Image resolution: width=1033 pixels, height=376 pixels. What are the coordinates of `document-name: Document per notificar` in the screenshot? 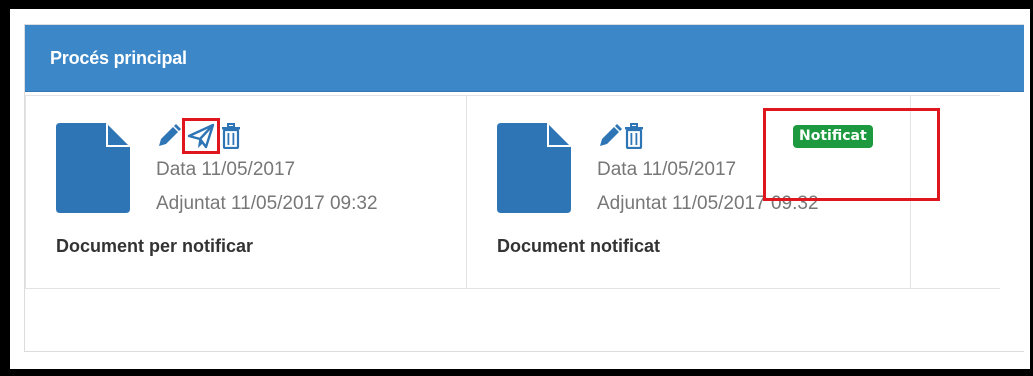 It's located at (155, 246).